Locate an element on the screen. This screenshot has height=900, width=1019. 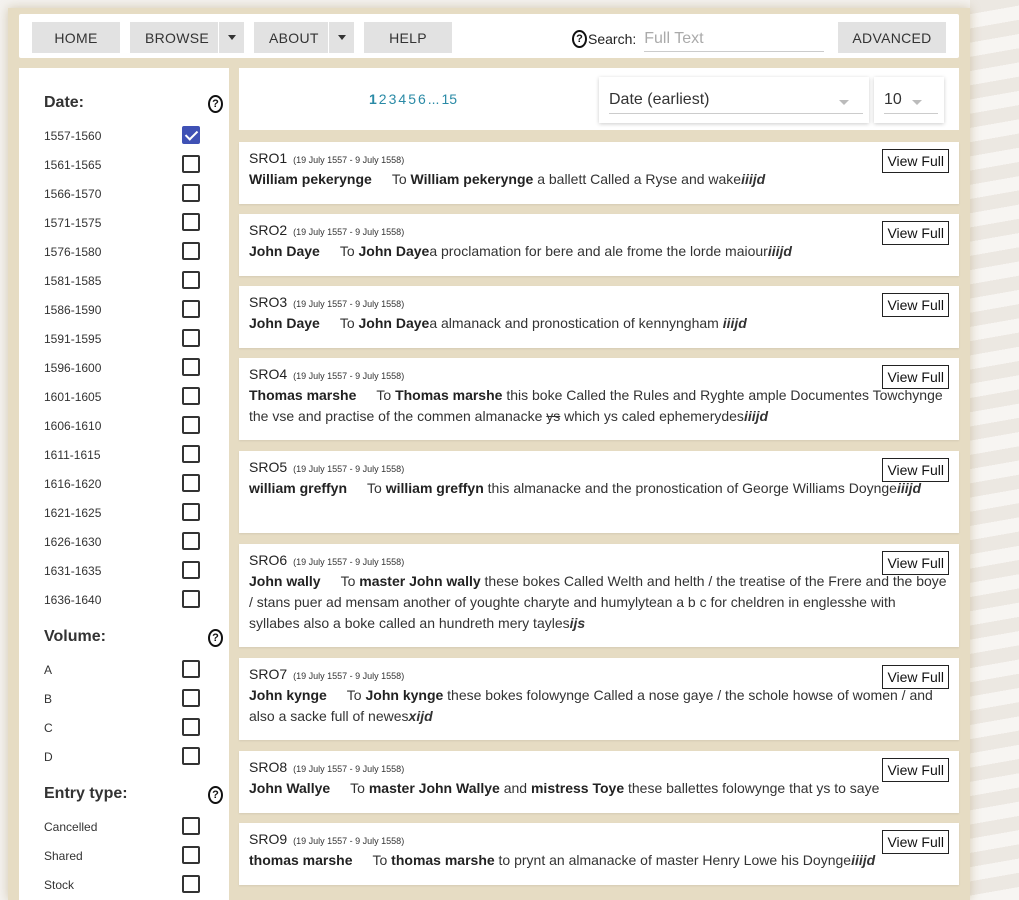
page-link: 6 is located at coordinates (422, 99).